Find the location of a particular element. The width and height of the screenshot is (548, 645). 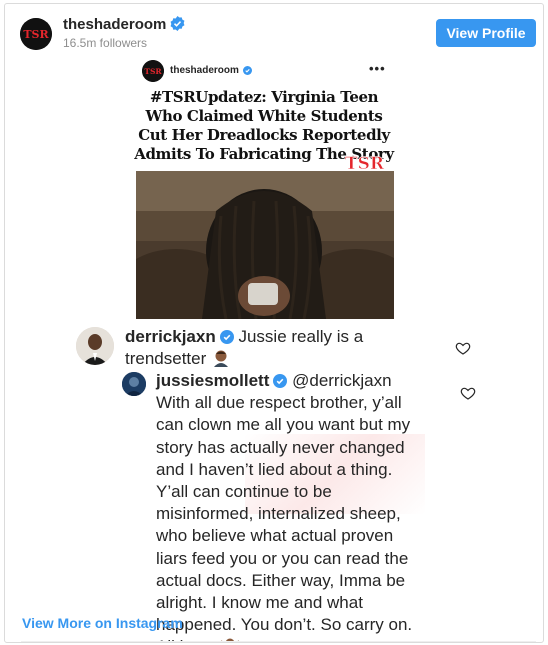

post-photo is located at coordinates (265, 245).